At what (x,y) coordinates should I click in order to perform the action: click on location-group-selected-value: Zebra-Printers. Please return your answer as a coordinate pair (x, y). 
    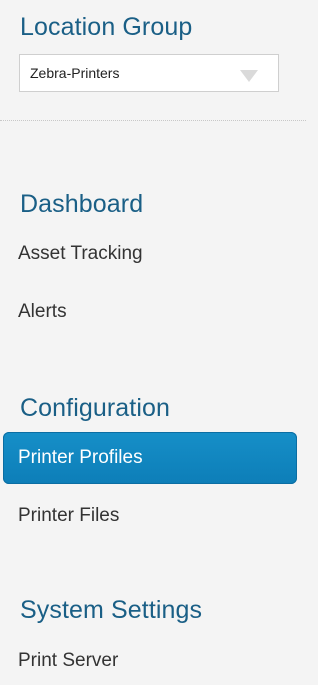
    Looking at the image, I should click on (75, 73).